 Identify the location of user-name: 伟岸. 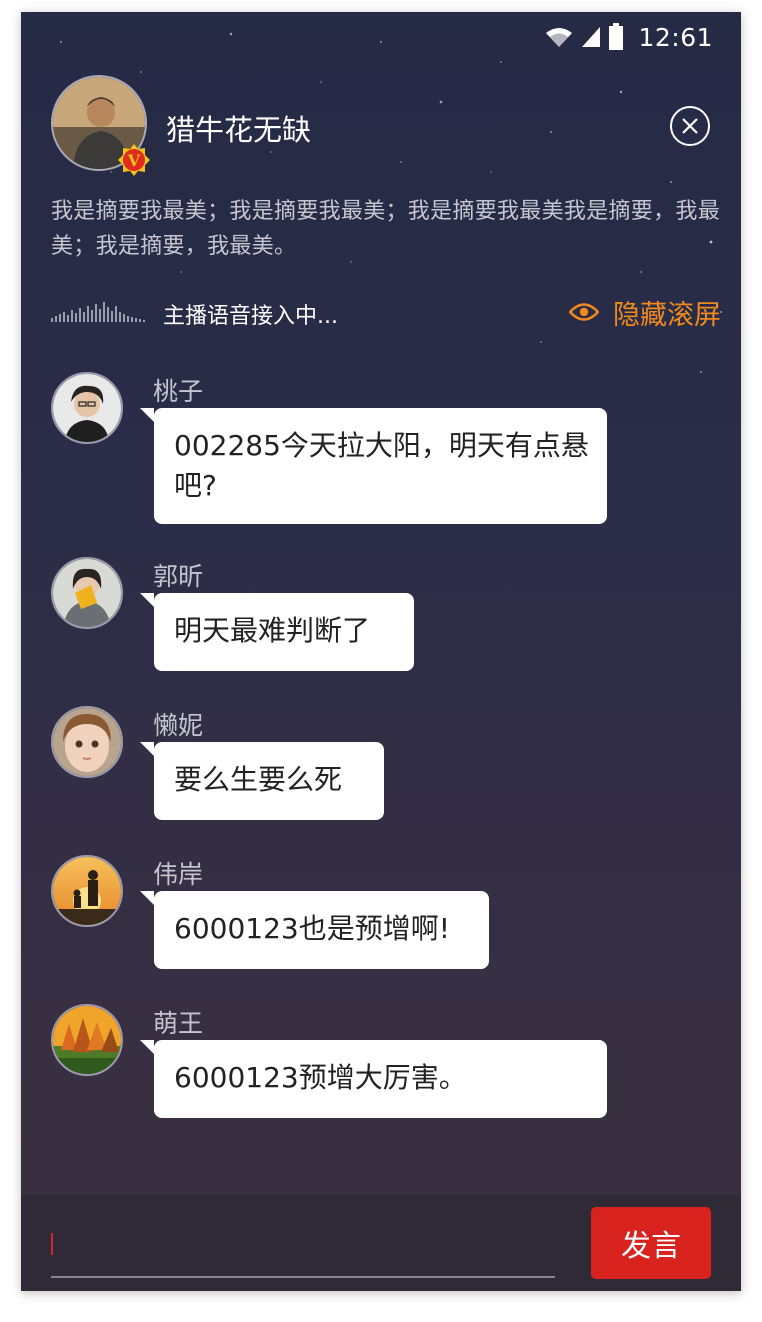
(178, 874).